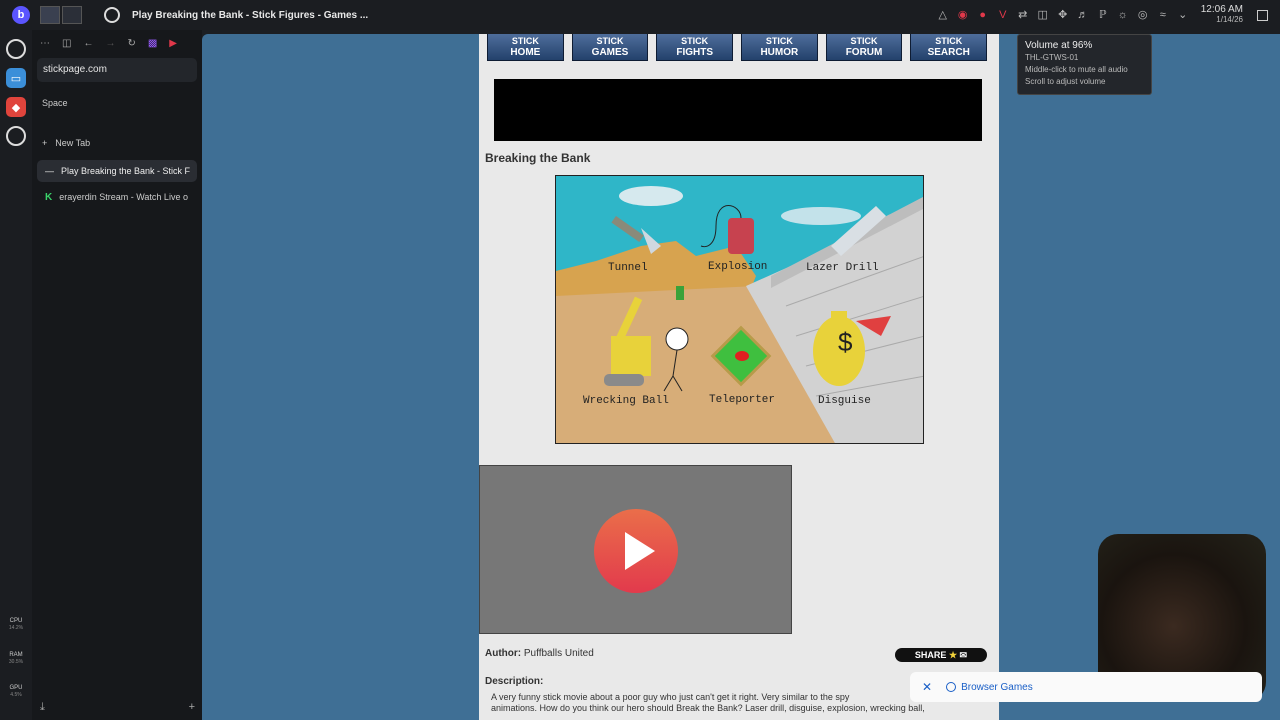 Image resolution: width=1280 pixels, height=720 pixels. I want to click on volume-icon: ♬, so click(1083, 15).